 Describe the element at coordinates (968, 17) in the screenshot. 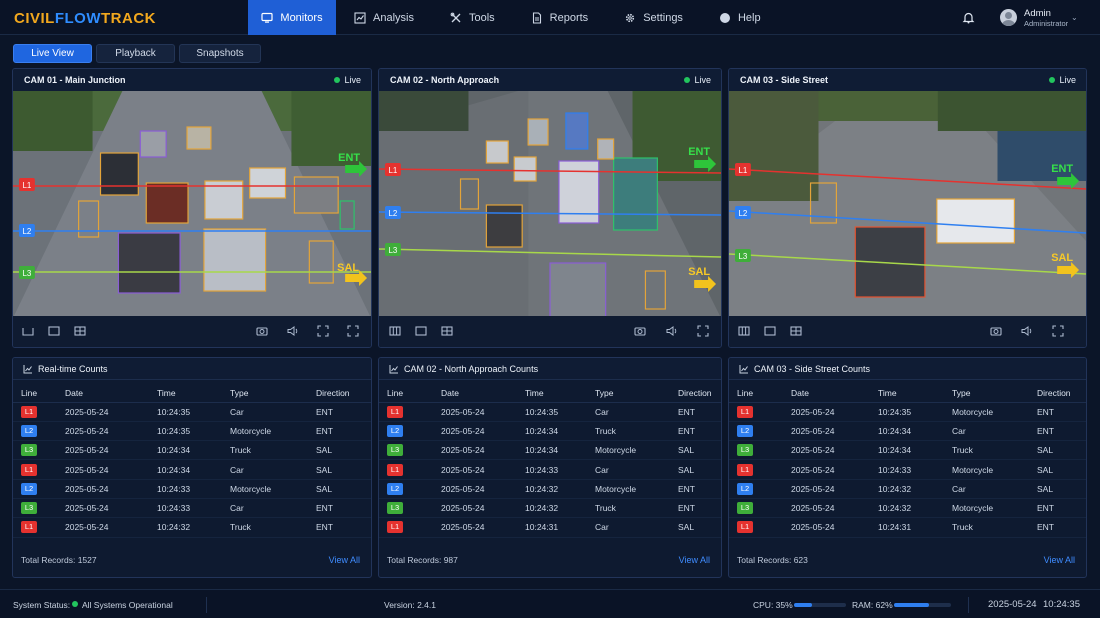

I see `notification-bell-icon` at that location.